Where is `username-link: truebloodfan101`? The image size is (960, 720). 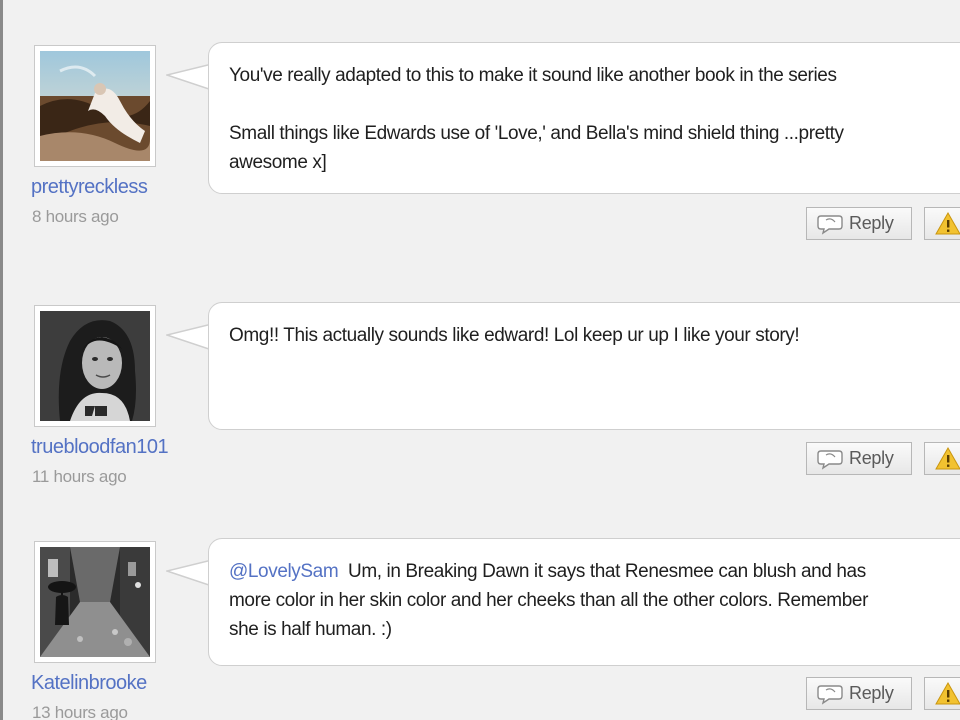 username-link: truebloodfan101 is located at coordinates (100, 447).